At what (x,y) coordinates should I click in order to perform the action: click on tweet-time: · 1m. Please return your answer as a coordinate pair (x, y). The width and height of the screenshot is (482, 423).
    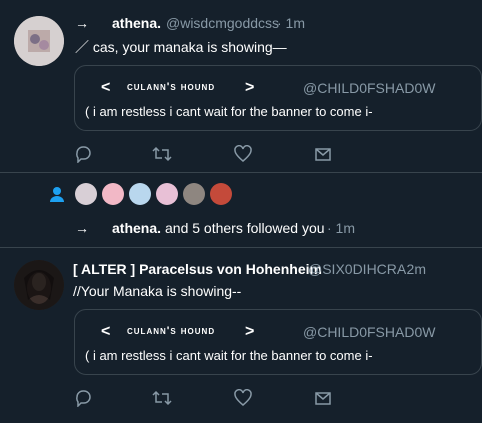
    Looking at the image, I should click on (291, 23).